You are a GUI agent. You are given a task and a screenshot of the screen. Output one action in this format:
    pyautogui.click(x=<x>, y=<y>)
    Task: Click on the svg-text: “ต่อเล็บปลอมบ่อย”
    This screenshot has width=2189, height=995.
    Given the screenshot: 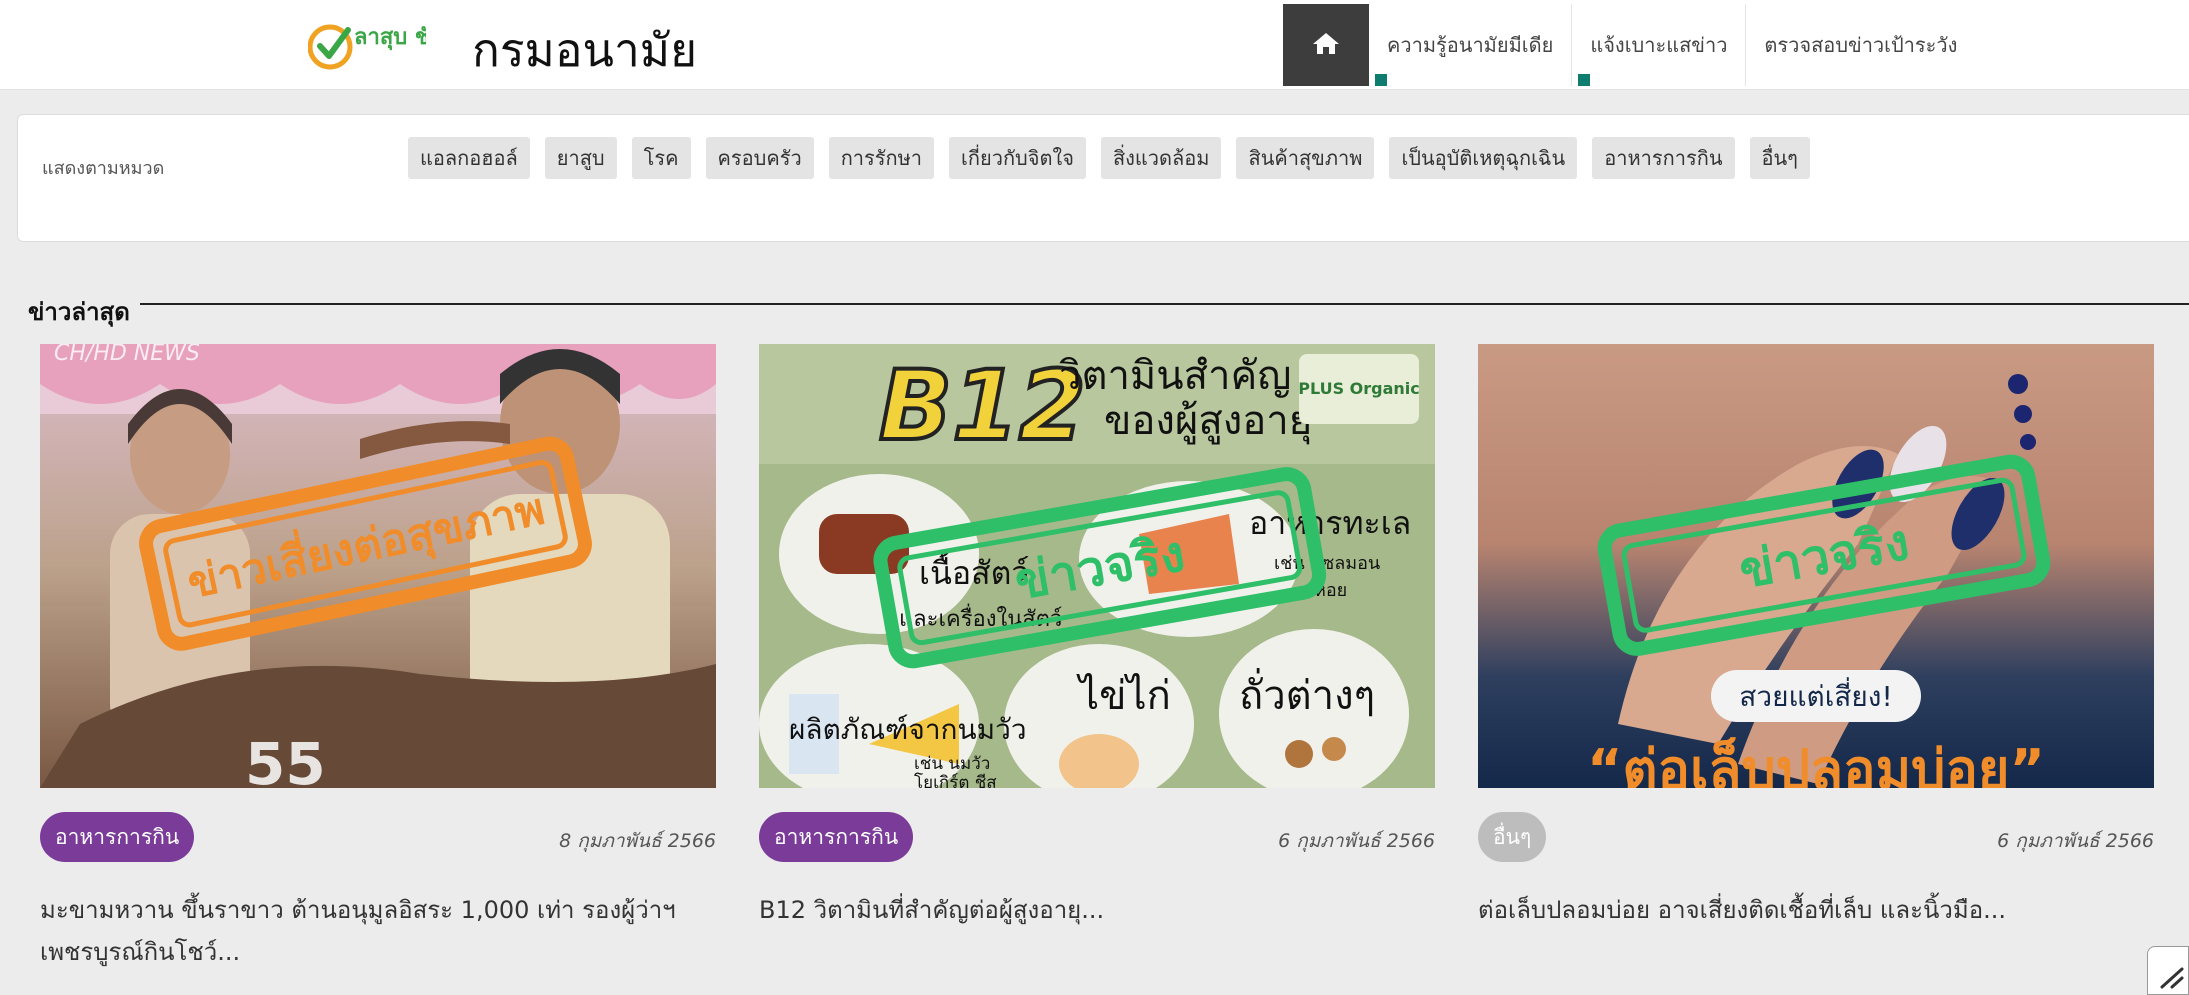 What is the action you would take?
    pyautogui.click(x=1816, y=763)
    